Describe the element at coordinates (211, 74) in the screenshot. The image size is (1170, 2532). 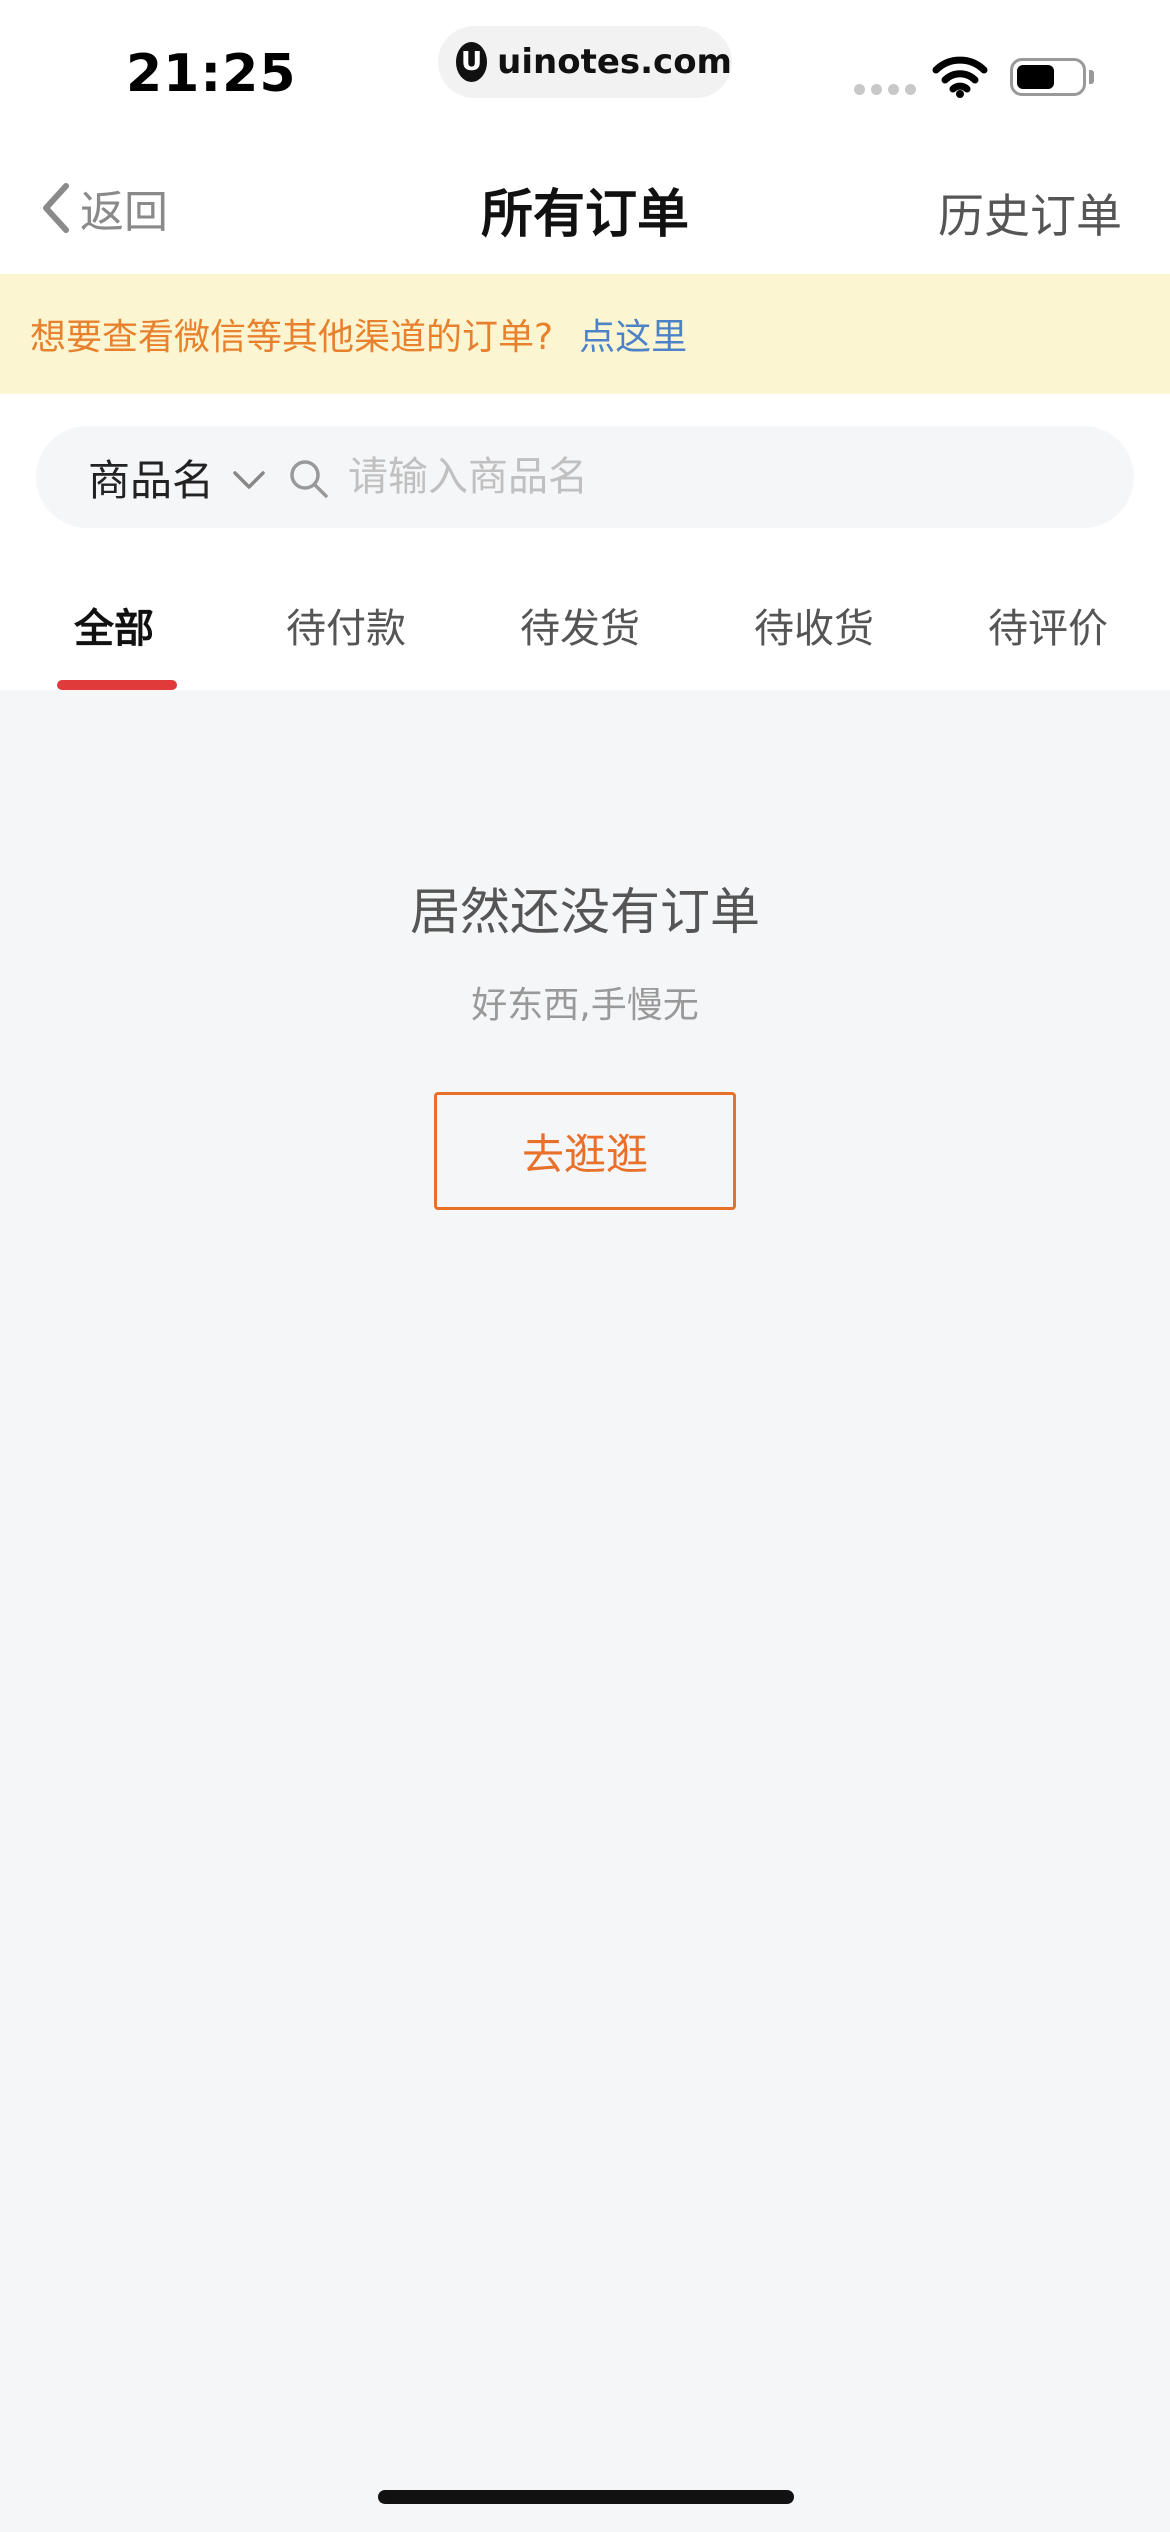
I see `status-time: 21:25` at that location.